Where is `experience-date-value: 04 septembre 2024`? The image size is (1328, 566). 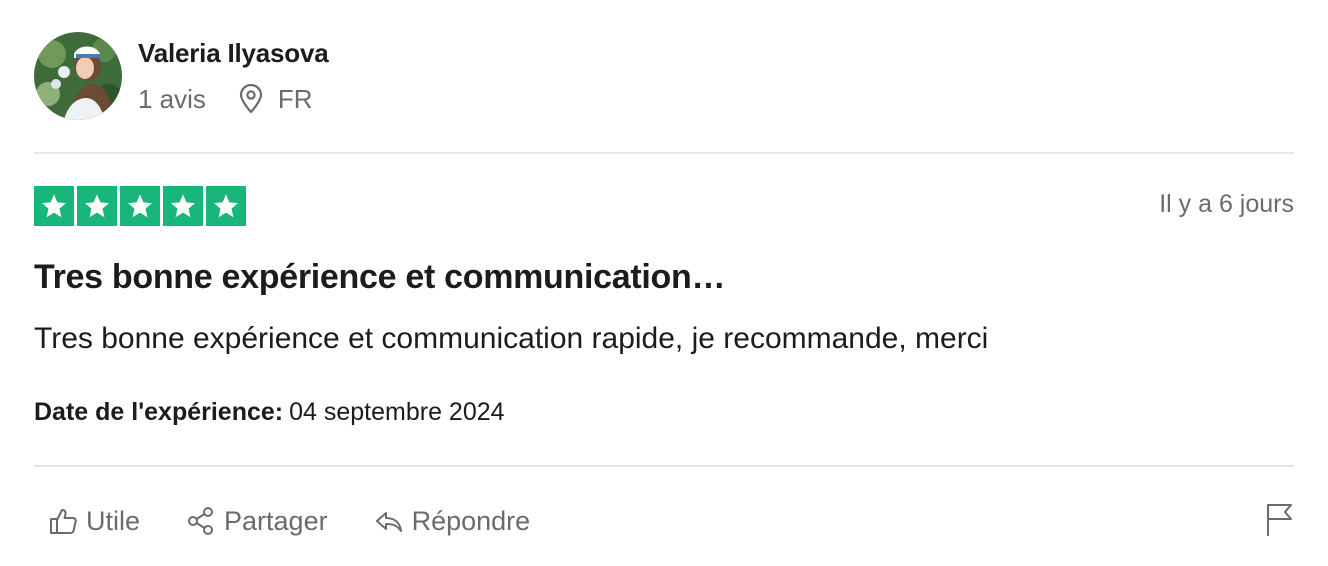
experience-date-value: 04 septembre 2024 is located at coordinates (397, 412).